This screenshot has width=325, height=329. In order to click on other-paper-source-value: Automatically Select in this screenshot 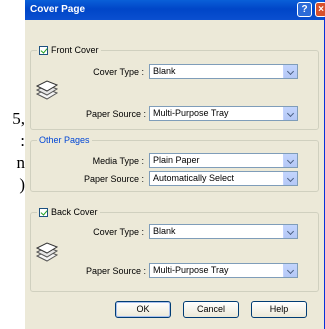, I will do `click(194, 178)`.